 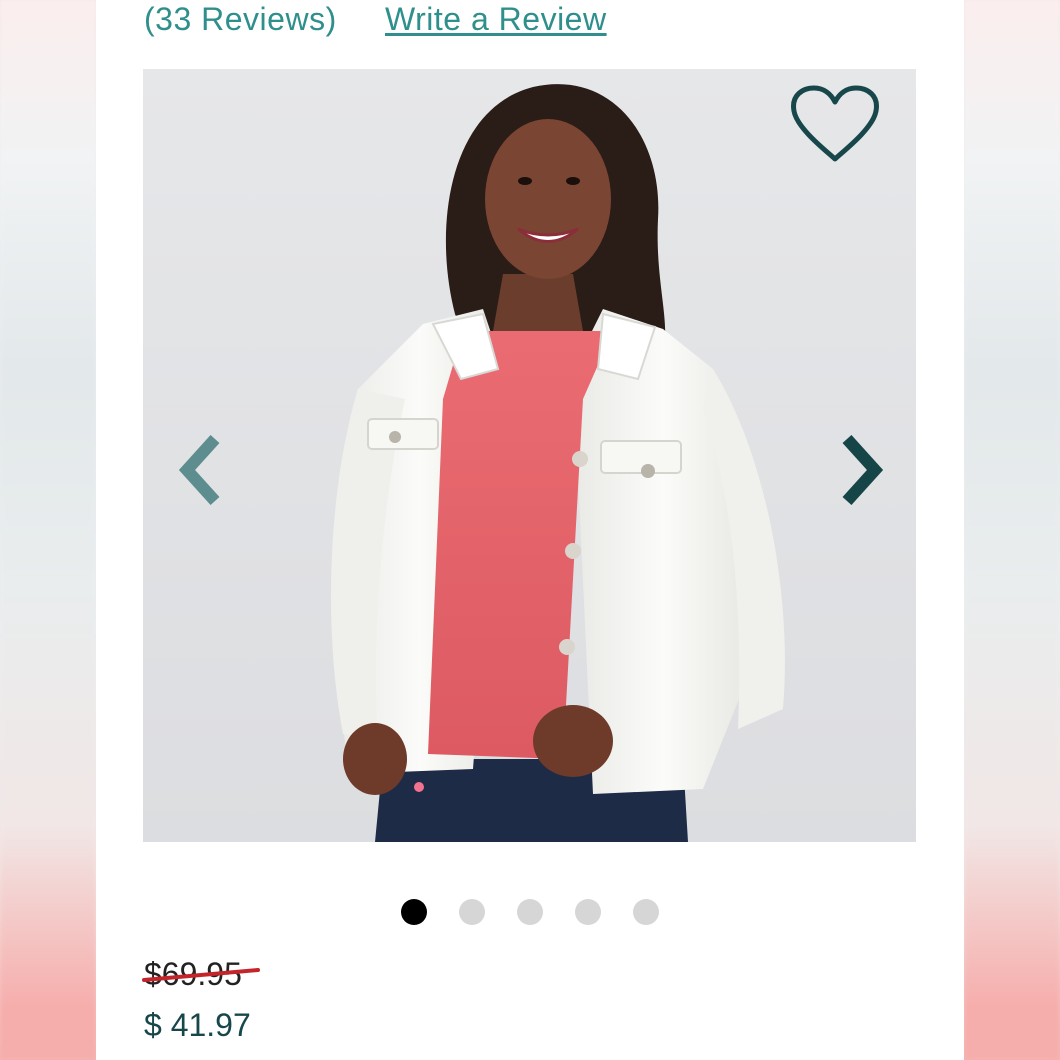 I want to click on blurred-side-left, so click(x=48, y=530).